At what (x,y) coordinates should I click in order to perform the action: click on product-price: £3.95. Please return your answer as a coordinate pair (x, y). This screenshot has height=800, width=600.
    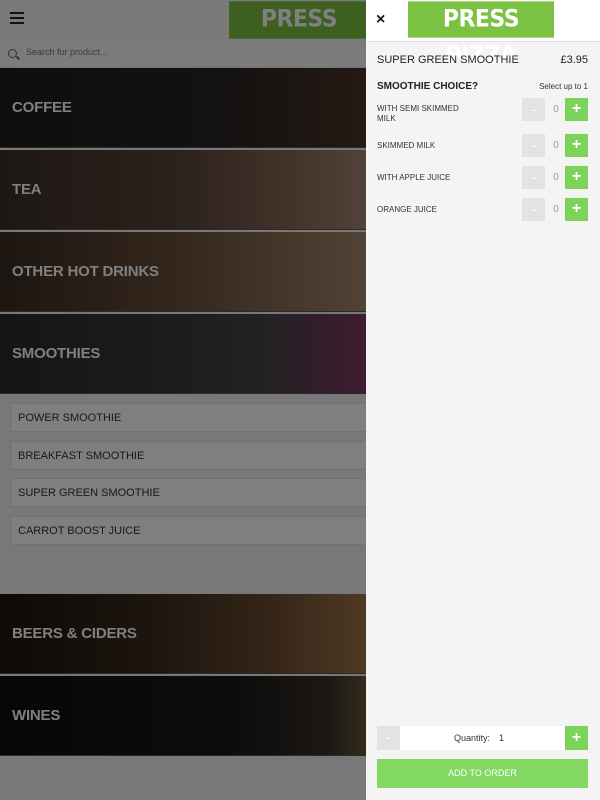
    Looking at the image, I should click on (574, 60).